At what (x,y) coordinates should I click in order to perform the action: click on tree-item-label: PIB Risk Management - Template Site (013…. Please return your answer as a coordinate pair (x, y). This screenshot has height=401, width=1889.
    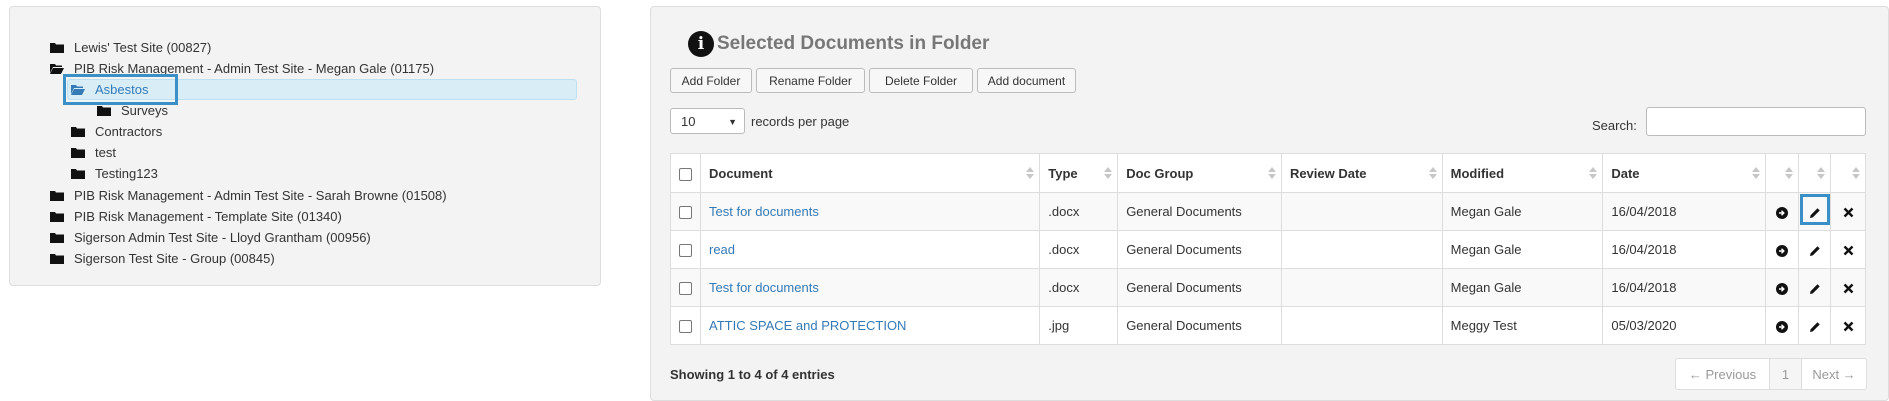
    Looking at the image, I should click on (208, 216).